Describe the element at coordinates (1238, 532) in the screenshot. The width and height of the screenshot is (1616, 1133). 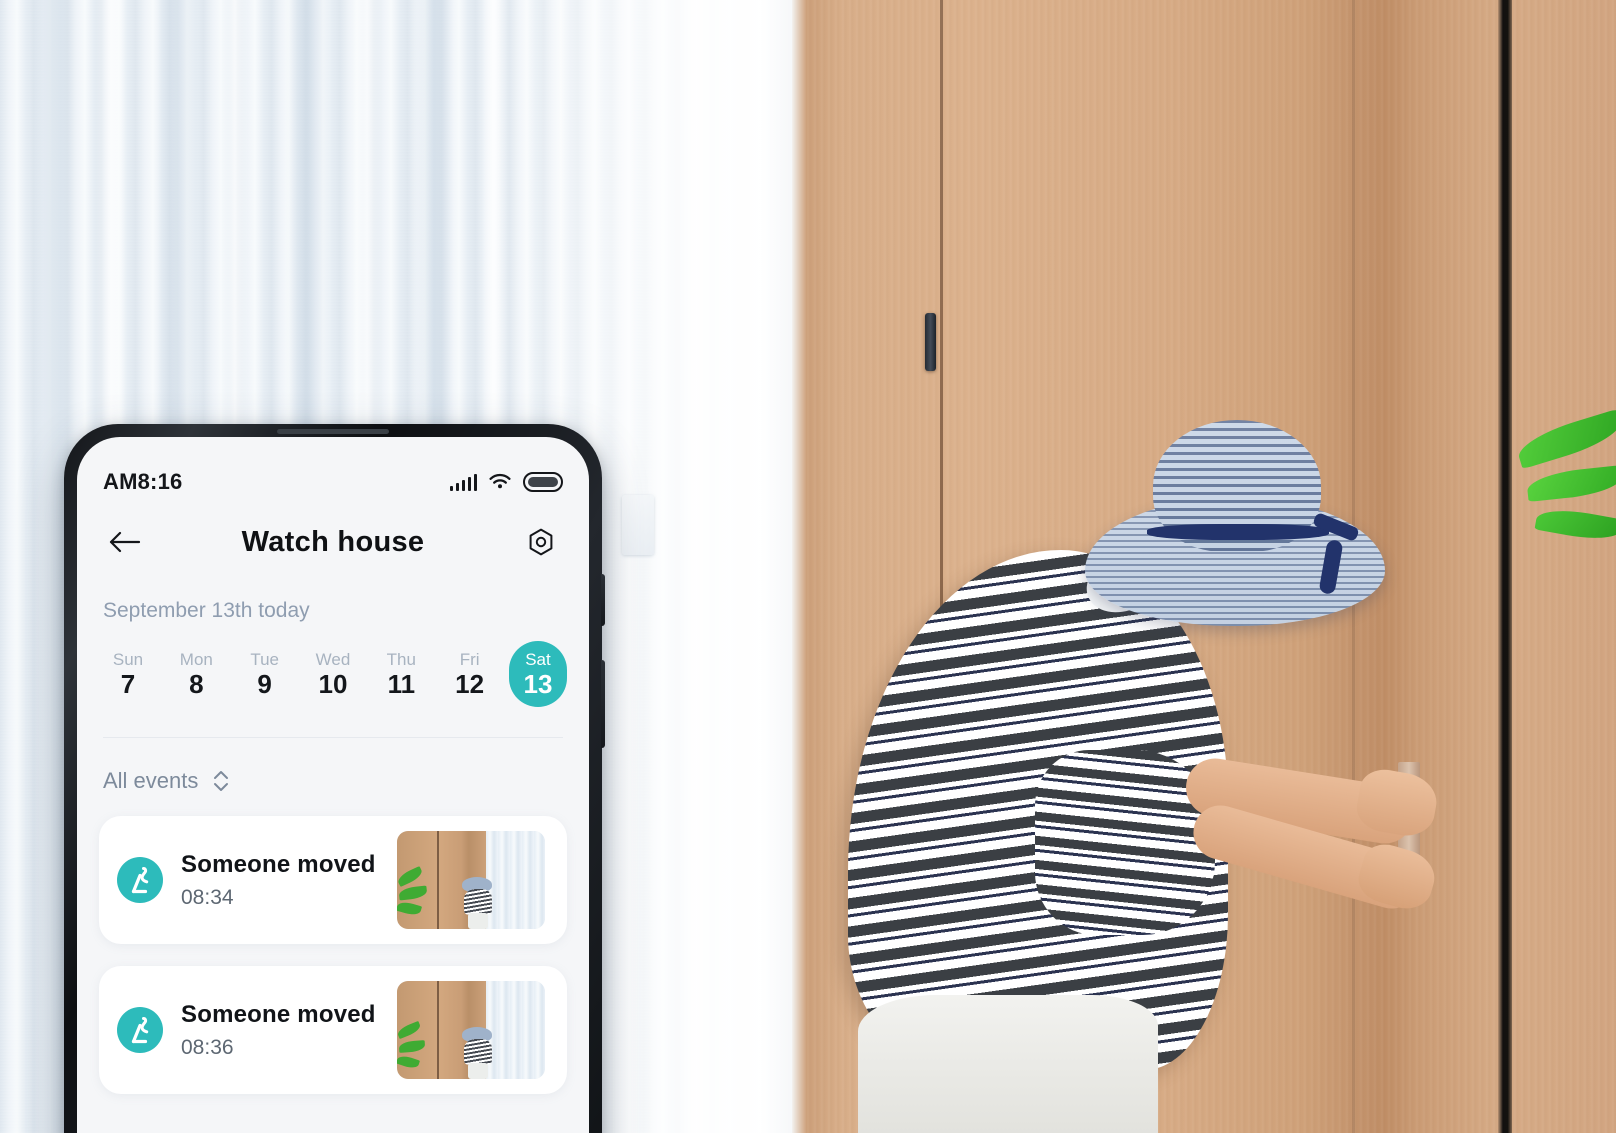
I see `hat-band` at that location.